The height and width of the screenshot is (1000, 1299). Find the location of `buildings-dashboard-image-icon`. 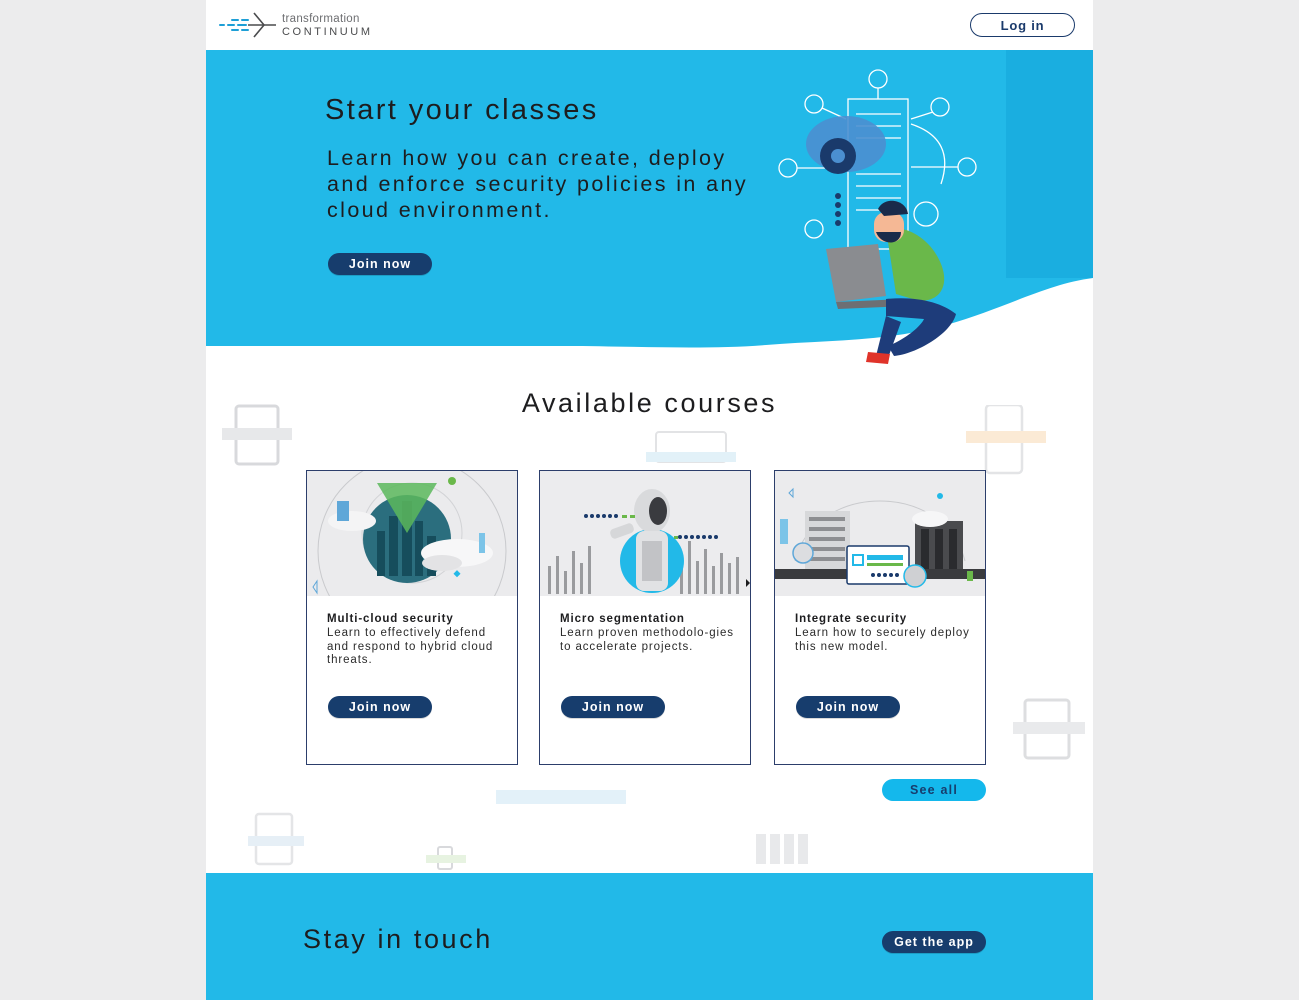

buildings-dashboard-image-icon is located at coordinates (880, 533).